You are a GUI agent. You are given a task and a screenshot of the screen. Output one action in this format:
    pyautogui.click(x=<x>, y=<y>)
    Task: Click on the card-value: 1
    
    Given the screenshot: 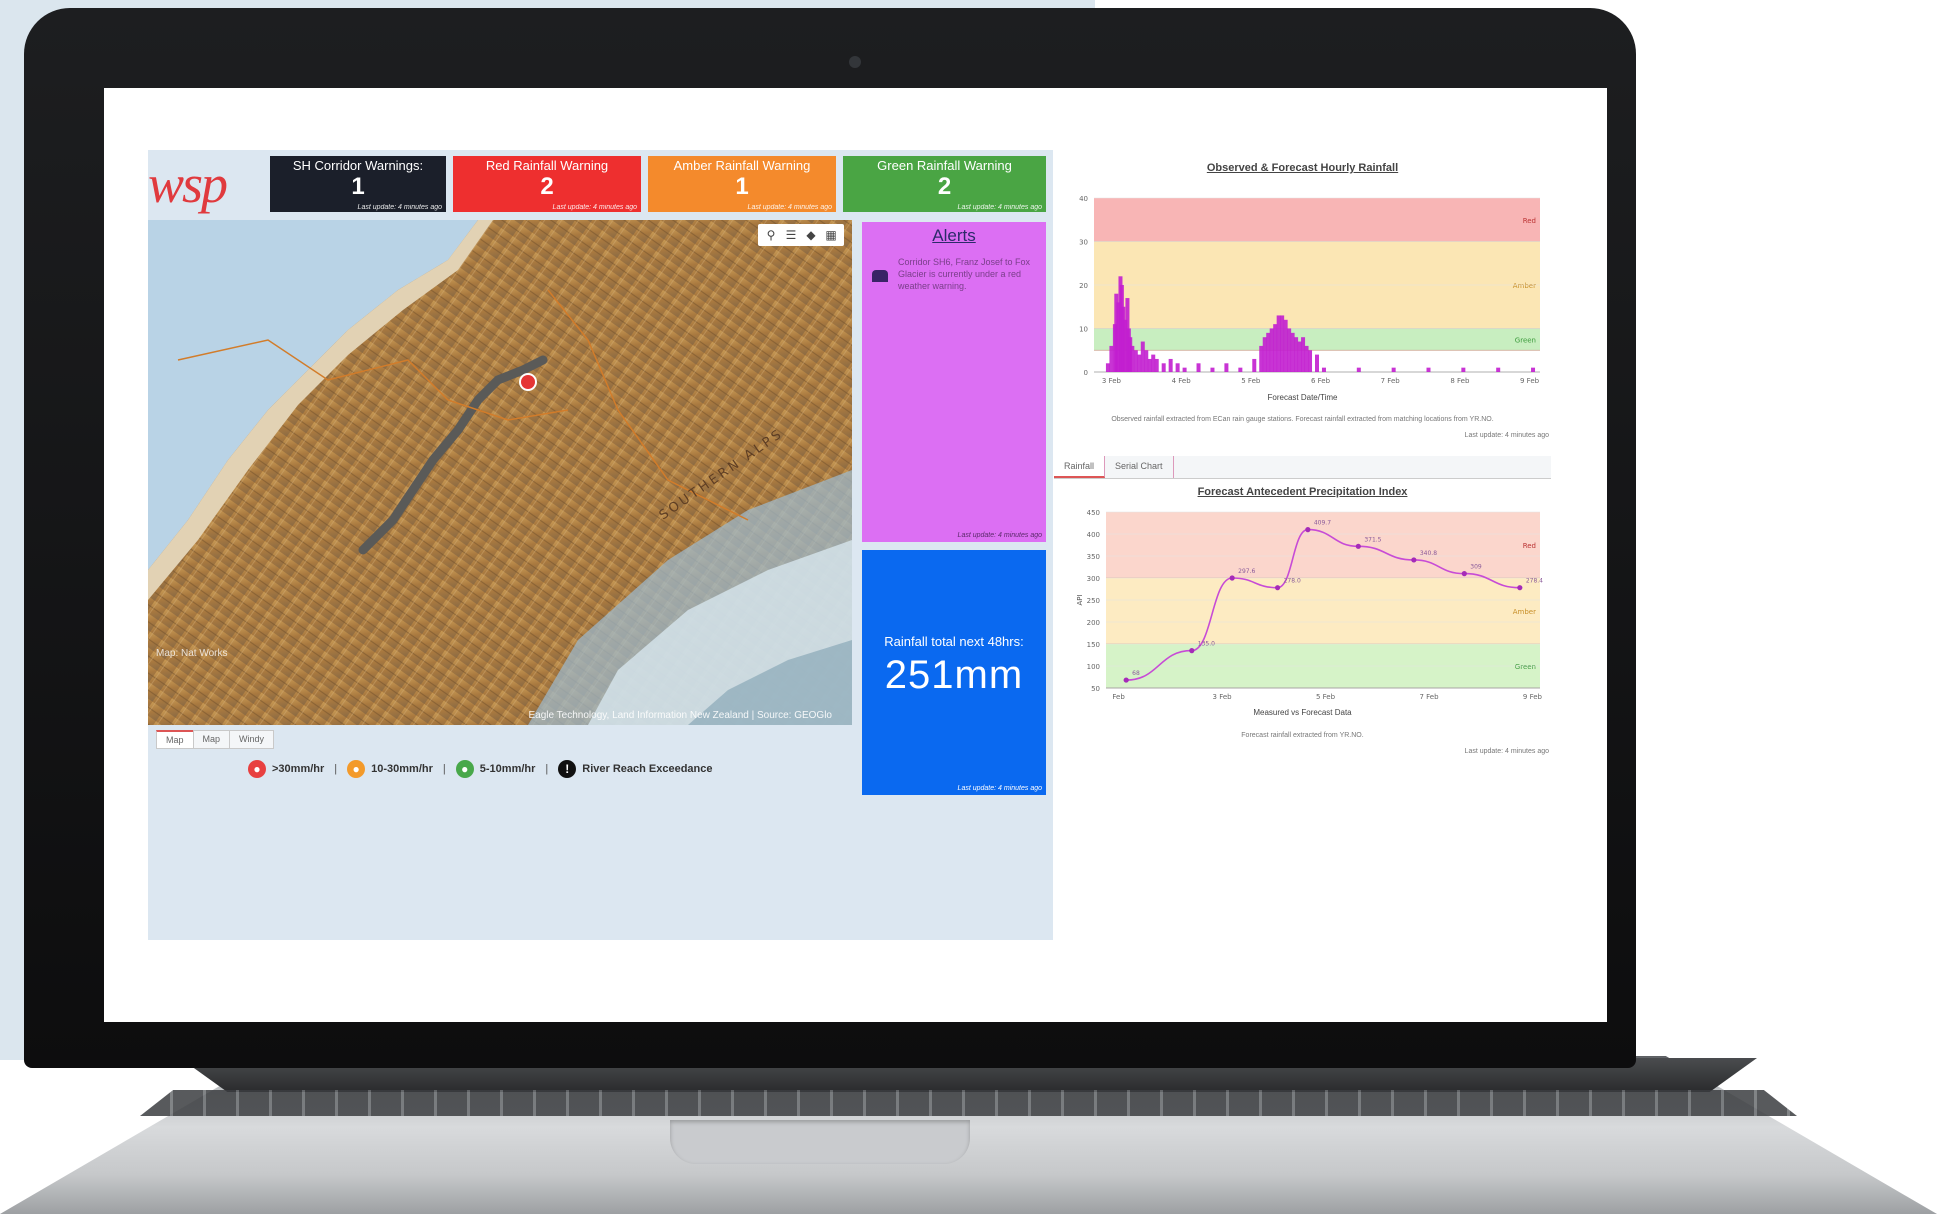 What is the action you would take?
    pyautogui.click(x=358, y=186)
    